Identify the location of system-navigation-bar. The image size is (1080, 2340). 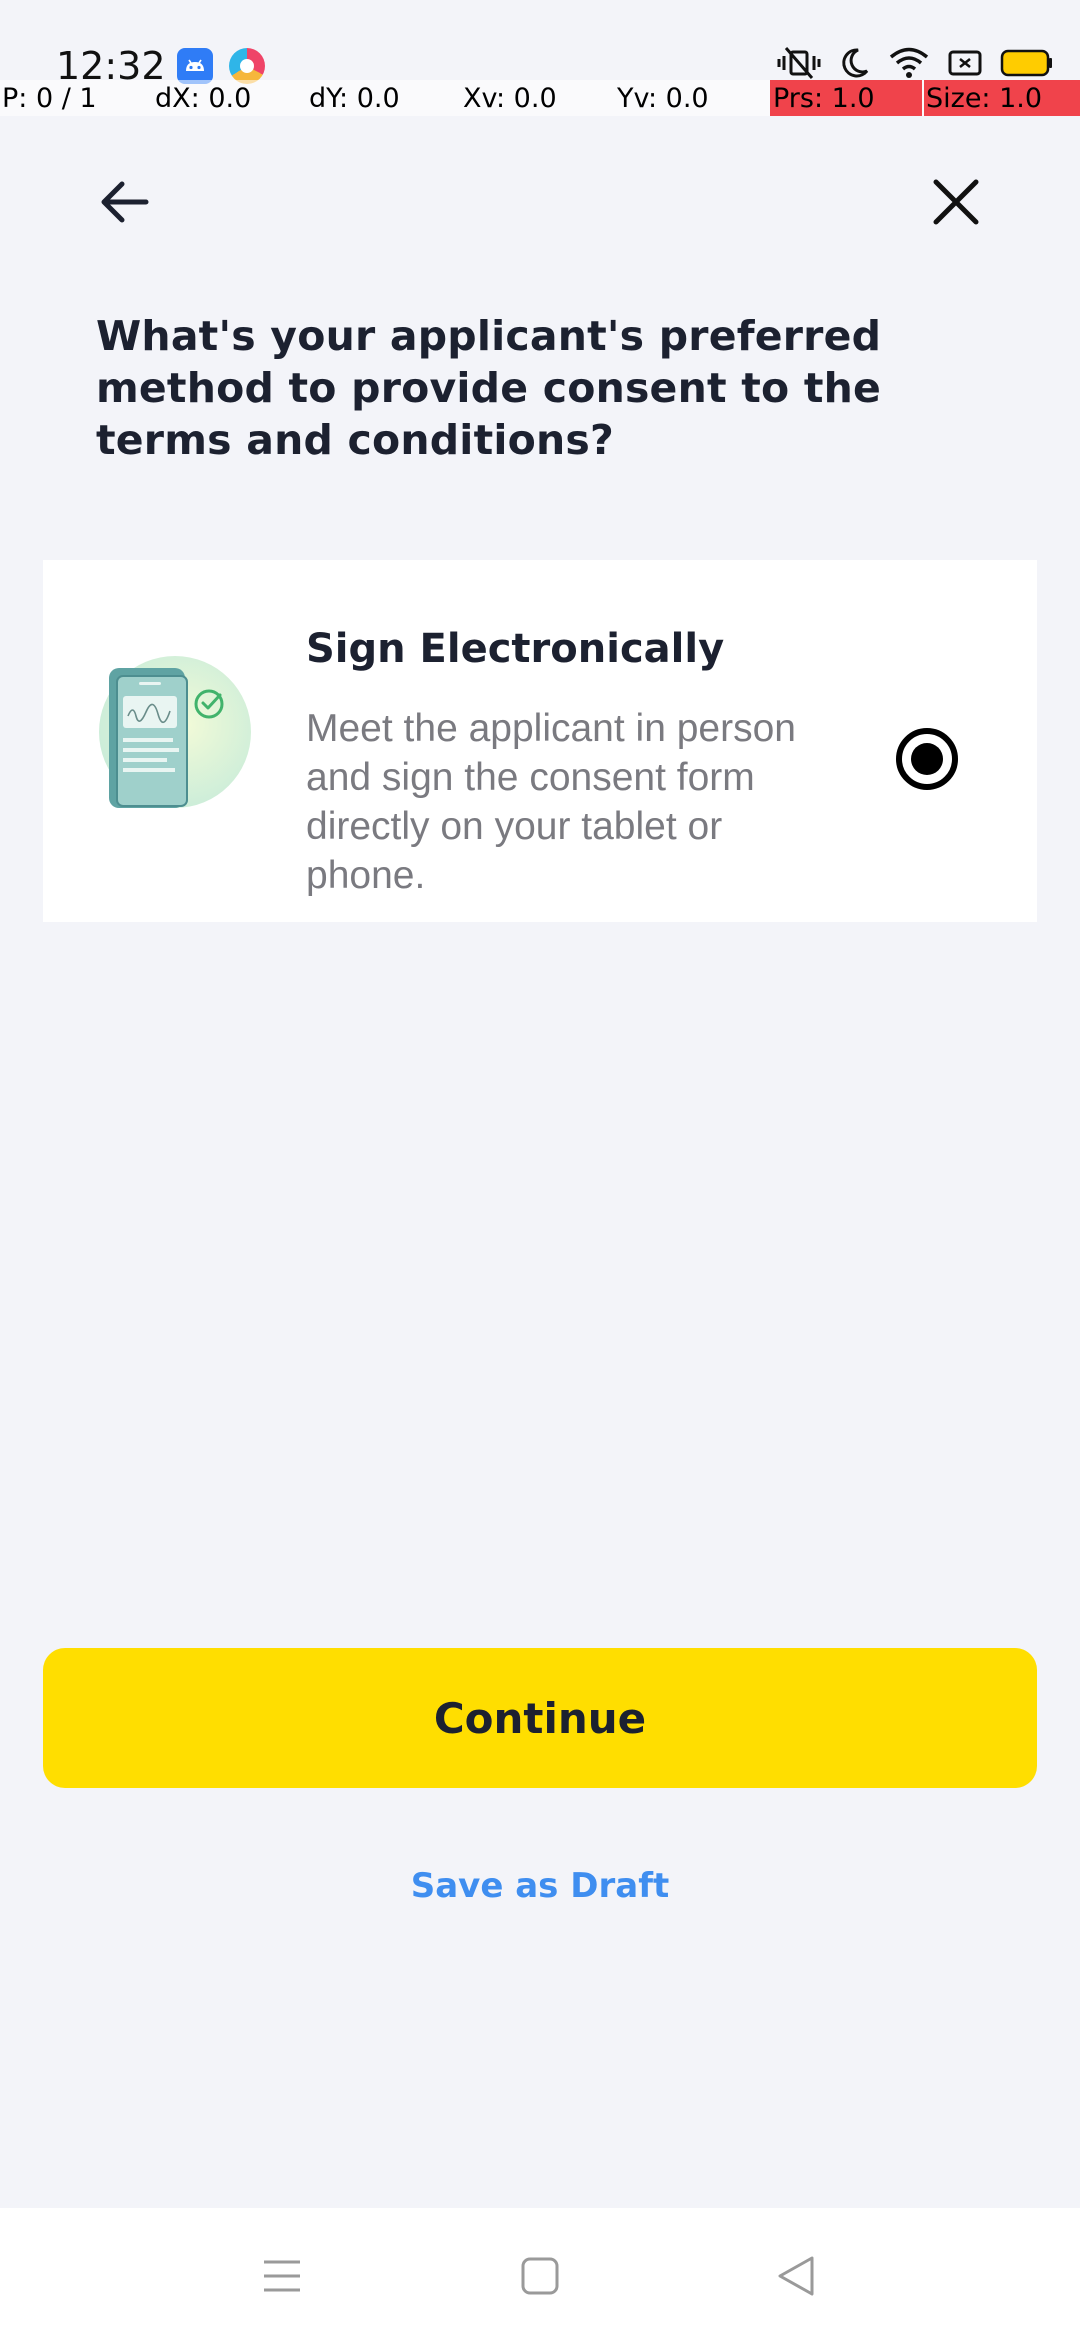
(540, 2274).